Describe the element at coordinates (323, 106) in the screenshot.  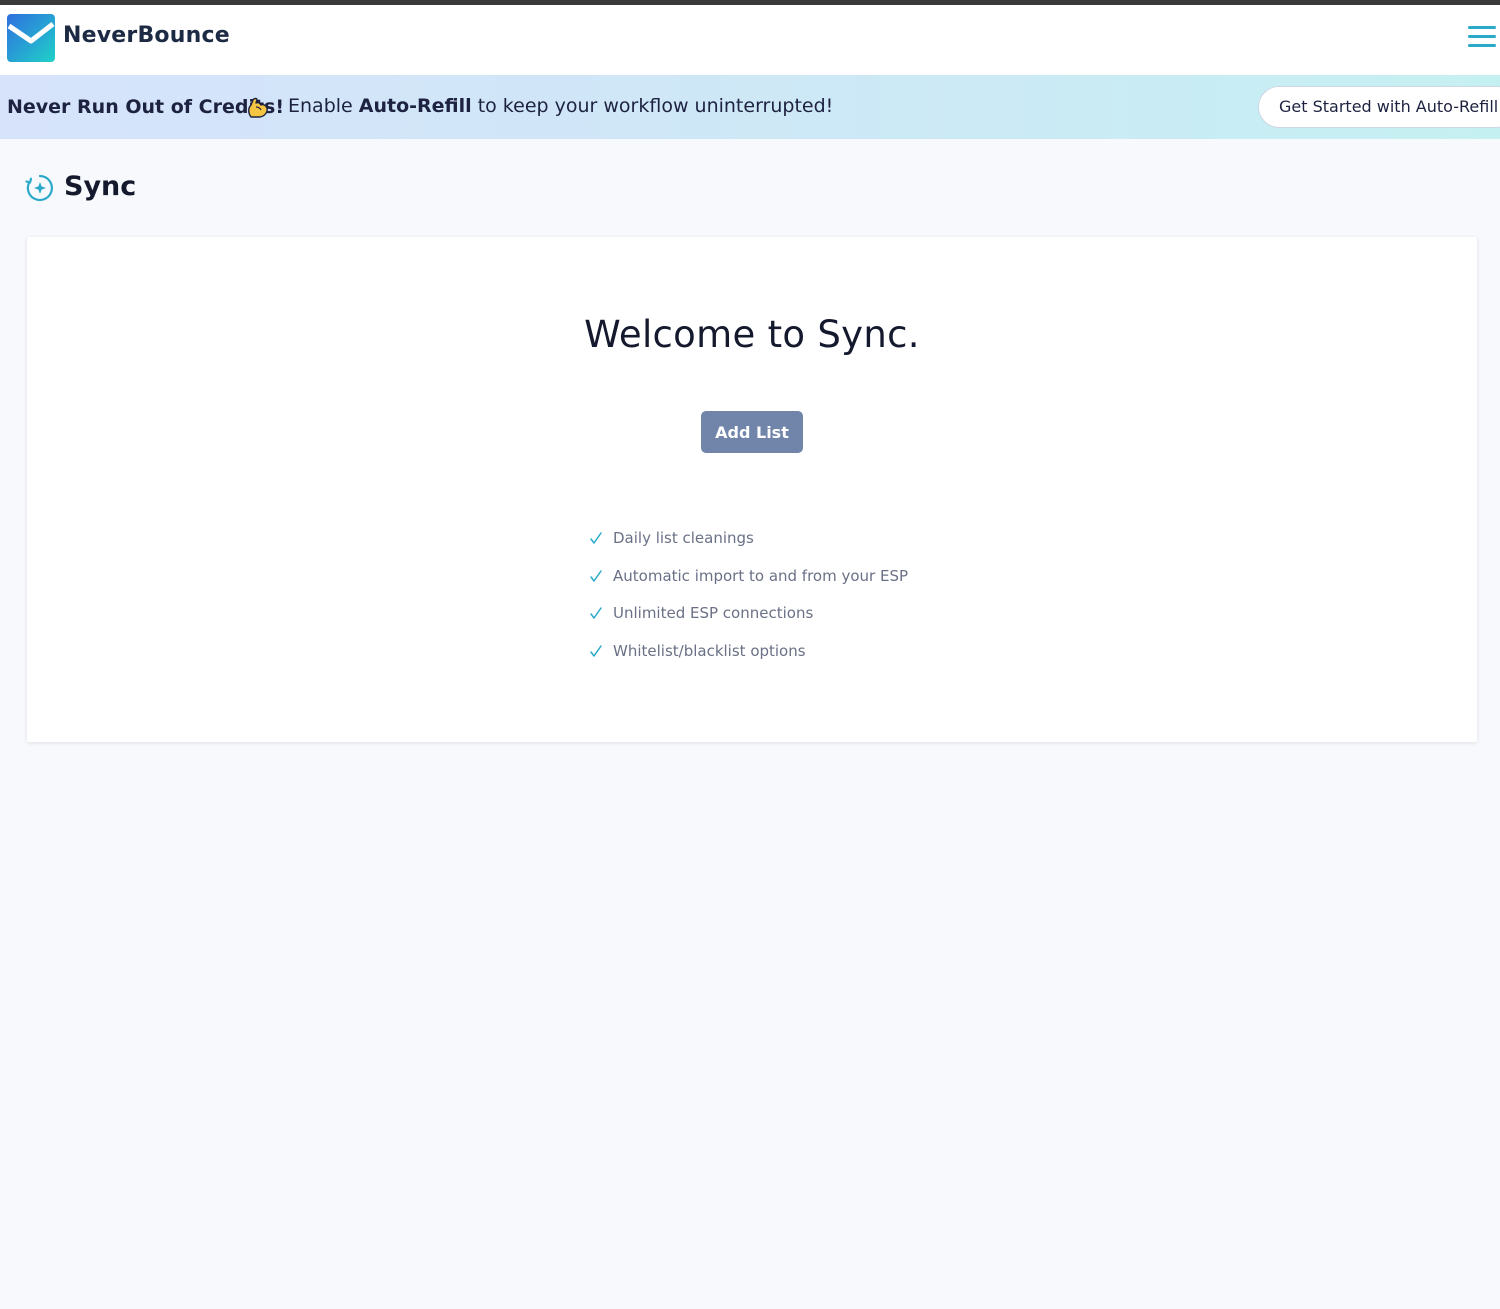
I see `banner-text-before: Enable` at that location.